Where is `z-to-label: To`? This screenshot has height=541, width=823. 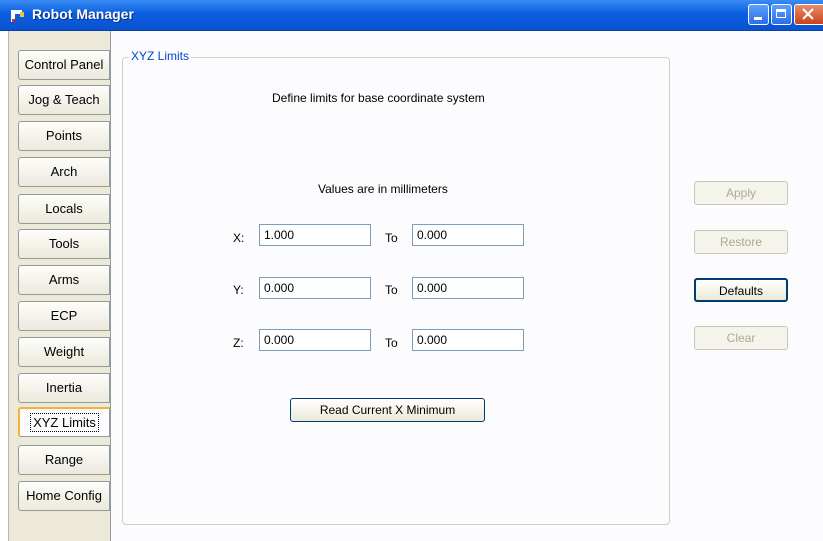 z-to-label: To is located at coordinates (391, 343).